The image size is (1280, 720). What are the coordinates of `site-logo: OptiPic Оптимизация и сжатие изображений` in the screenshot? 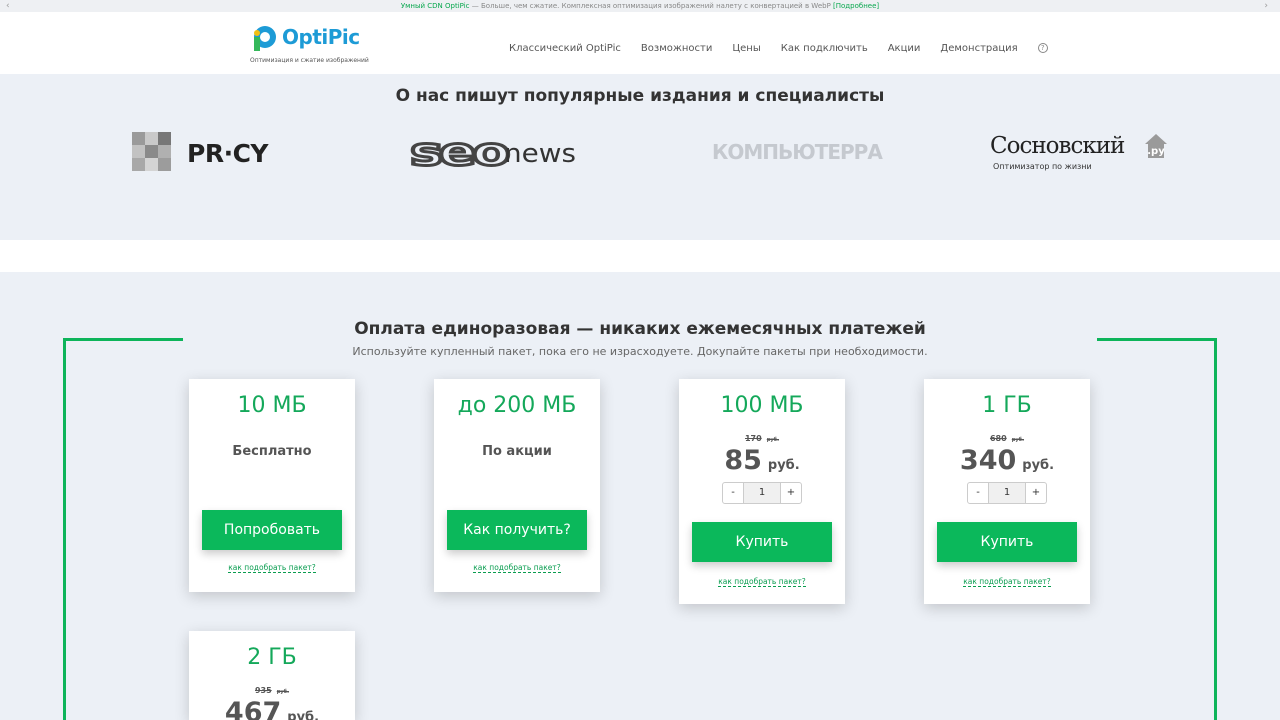 It's located at (310, 45).